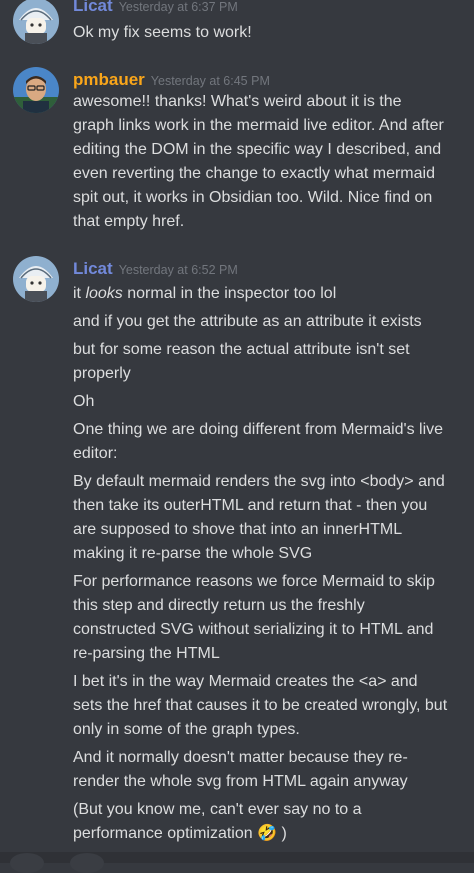  Describe the element at coordinates (146, 653) in the screenshot. I see `message-text: re-parsing the HTML` at that location.